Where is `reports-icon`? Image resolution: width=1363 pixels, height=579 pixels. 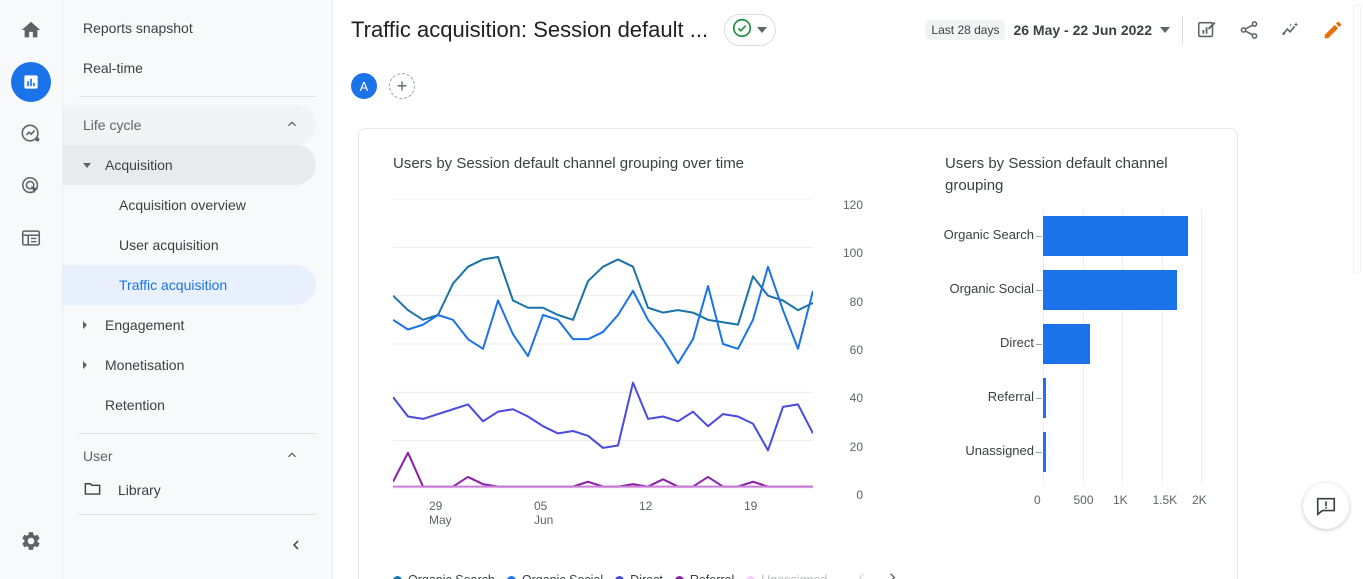 reports-icon is located at coordinates (31, 82).